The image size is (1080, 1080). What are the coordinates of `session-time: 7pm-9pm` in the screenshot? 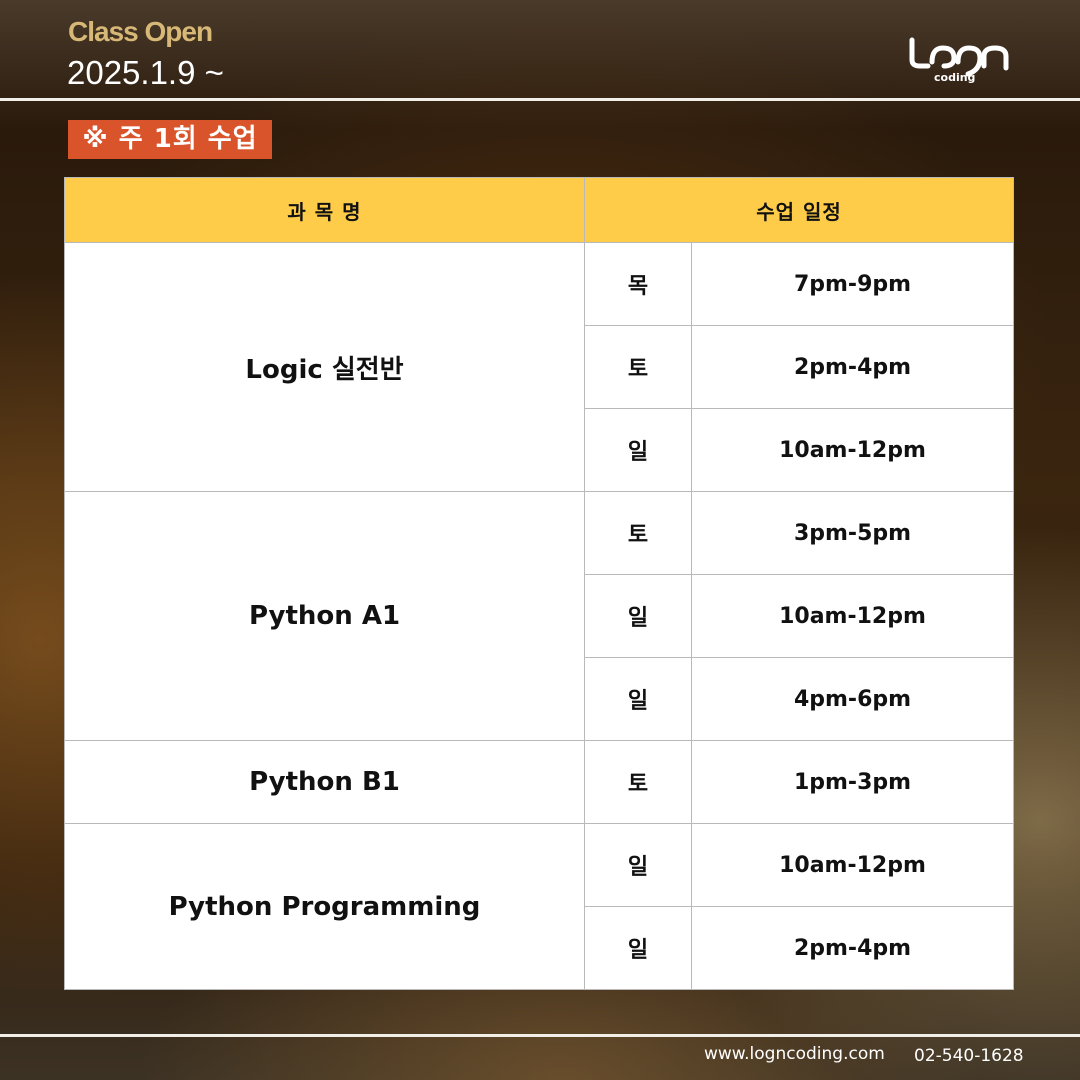 It's located at (852, 284).